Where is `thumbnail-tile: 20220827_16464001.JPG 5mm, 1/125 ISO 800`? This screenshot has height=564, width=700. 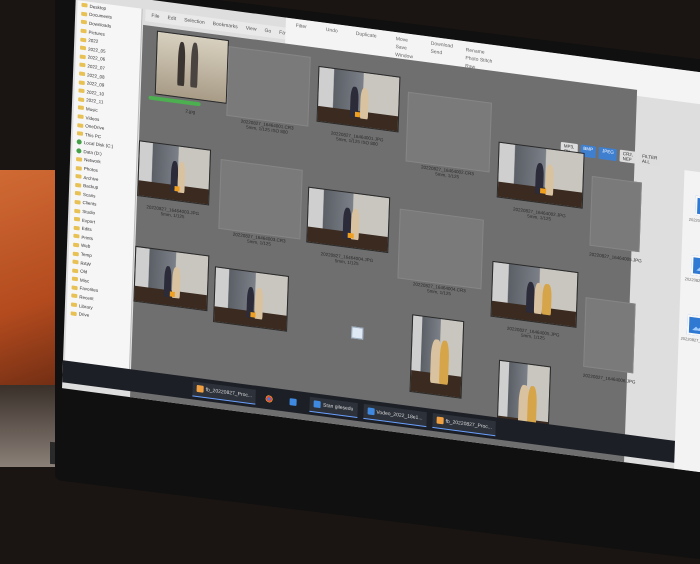 thumbnail-tile: 20220827_16464001.JPG 5mm, 1/125 ISO 800 is located at coordinates (358, 105).